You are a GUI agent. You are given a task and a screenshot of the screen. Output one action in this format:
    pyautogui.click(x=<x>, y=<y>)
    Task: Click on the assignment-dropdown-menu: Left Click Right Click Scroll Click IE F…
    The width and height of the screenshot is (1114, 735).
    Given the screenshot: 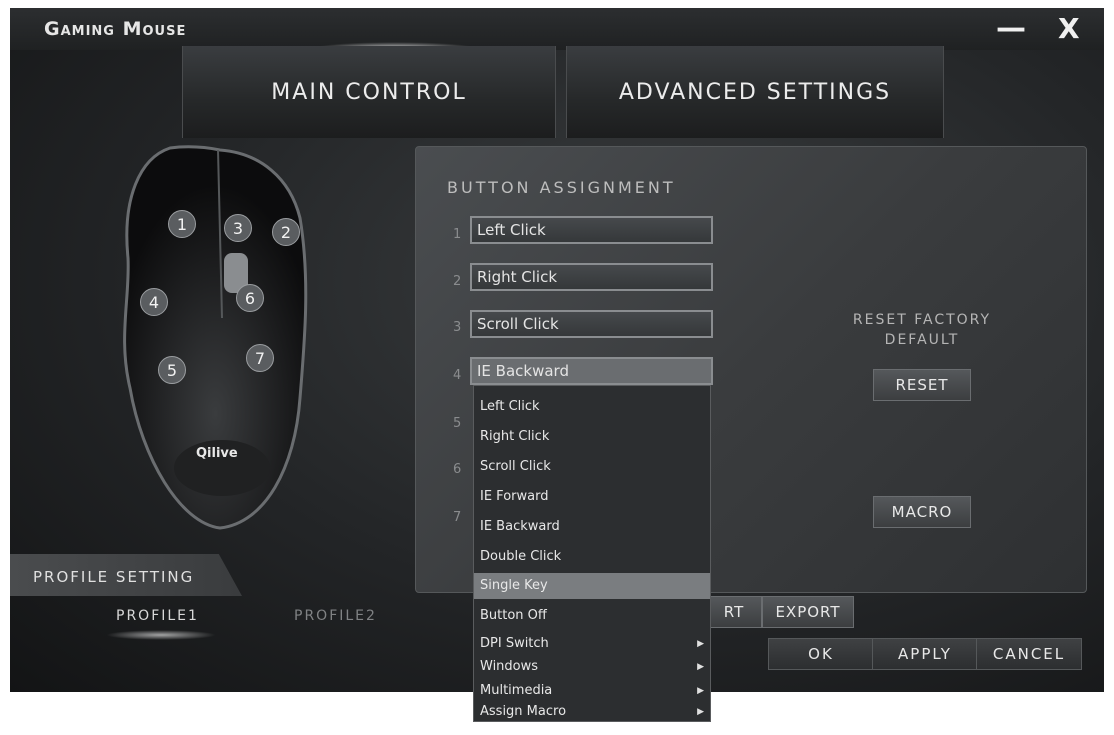 What is the action you would take?
    pyautogui.click(x=592, y=553)
    